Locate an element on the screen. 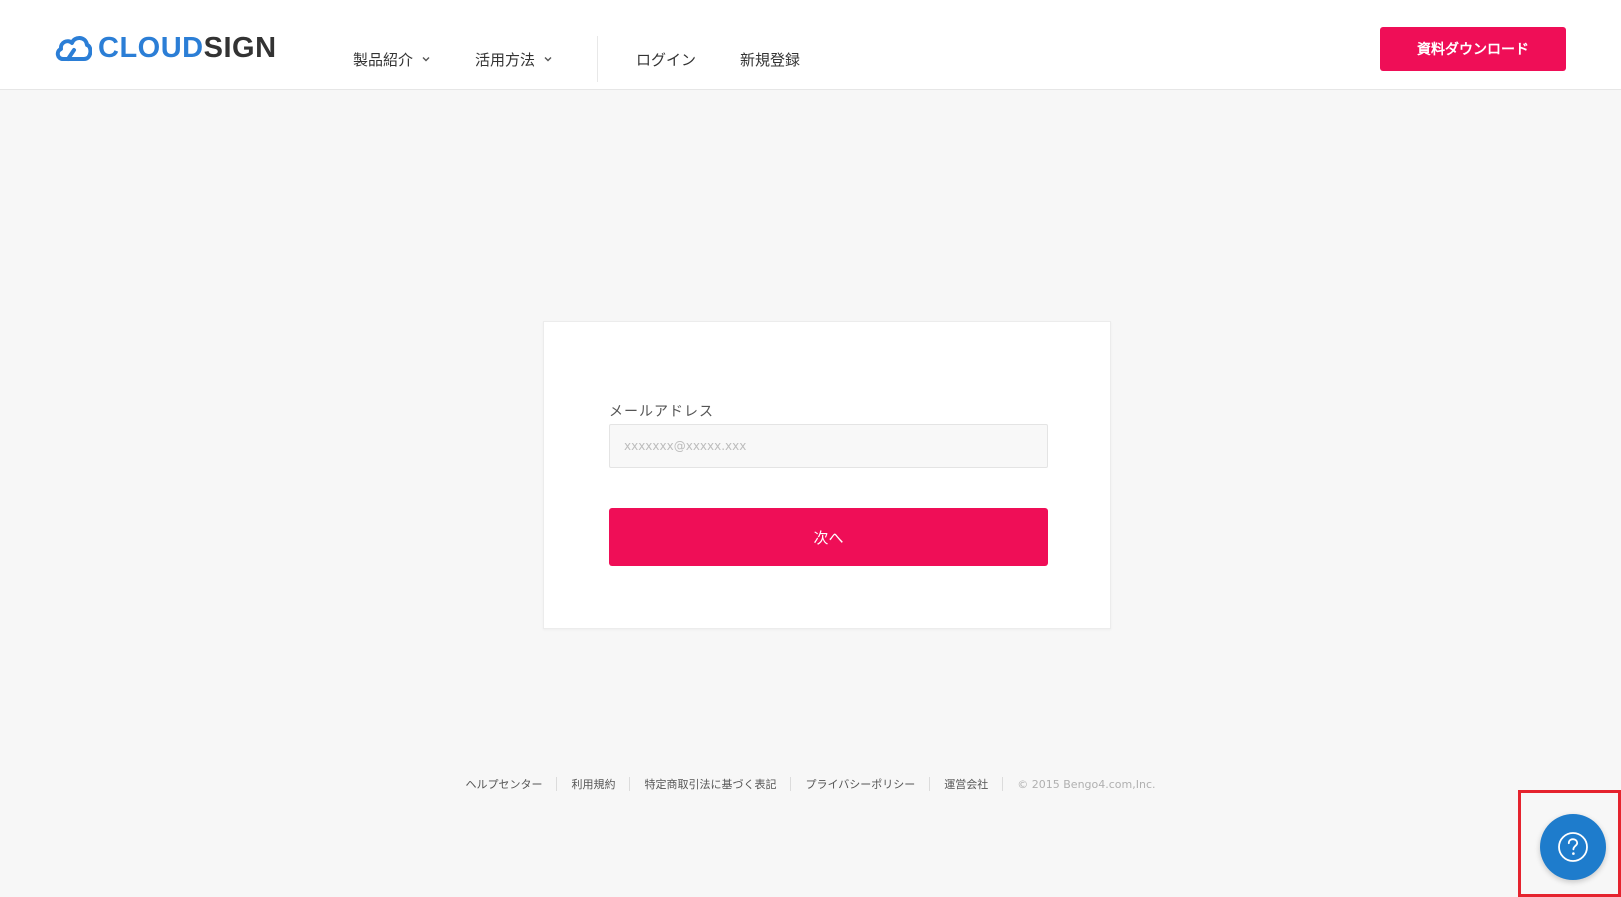 The width and height of the screenshot is (1621, 897). cloud-sign-logo-icon is located at coordinates (73, 48).